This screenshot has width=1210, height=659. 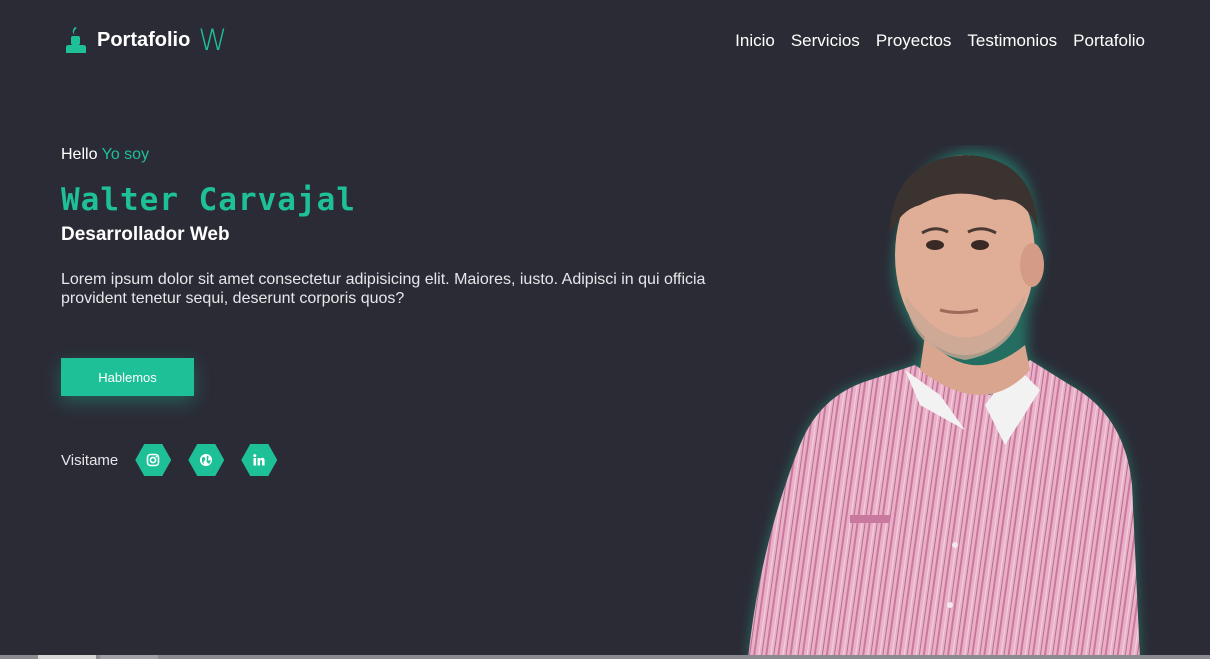 What do you see at coordinates (605, 657) in the screenshot?
I see `bottom-scrollbar` at bounding box center [605, 657].